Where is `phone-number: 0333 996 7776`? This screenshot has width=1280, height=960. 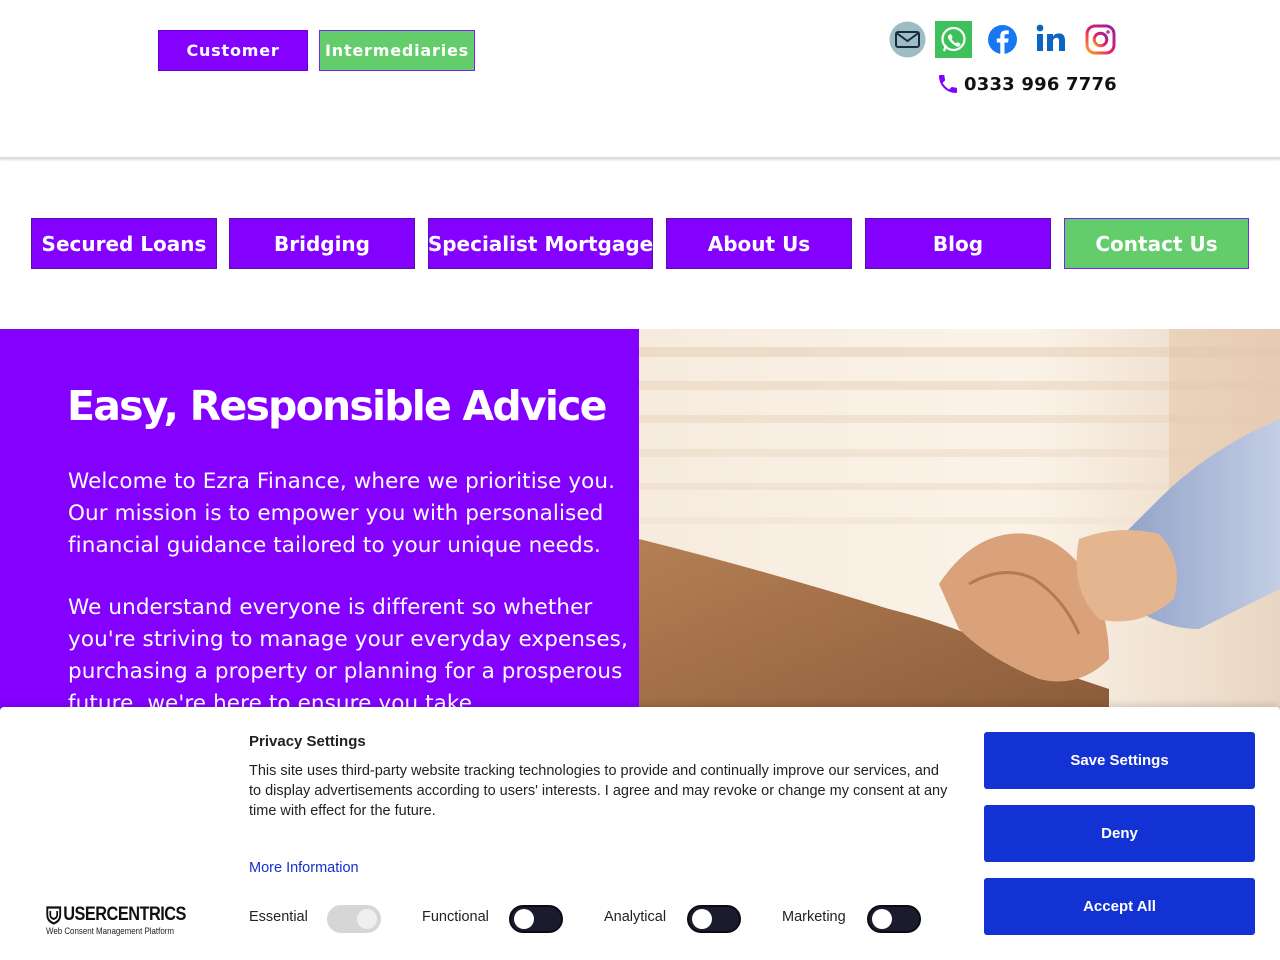
phone-number: 0333 996 7776 is located at coordinates (1040, 84).